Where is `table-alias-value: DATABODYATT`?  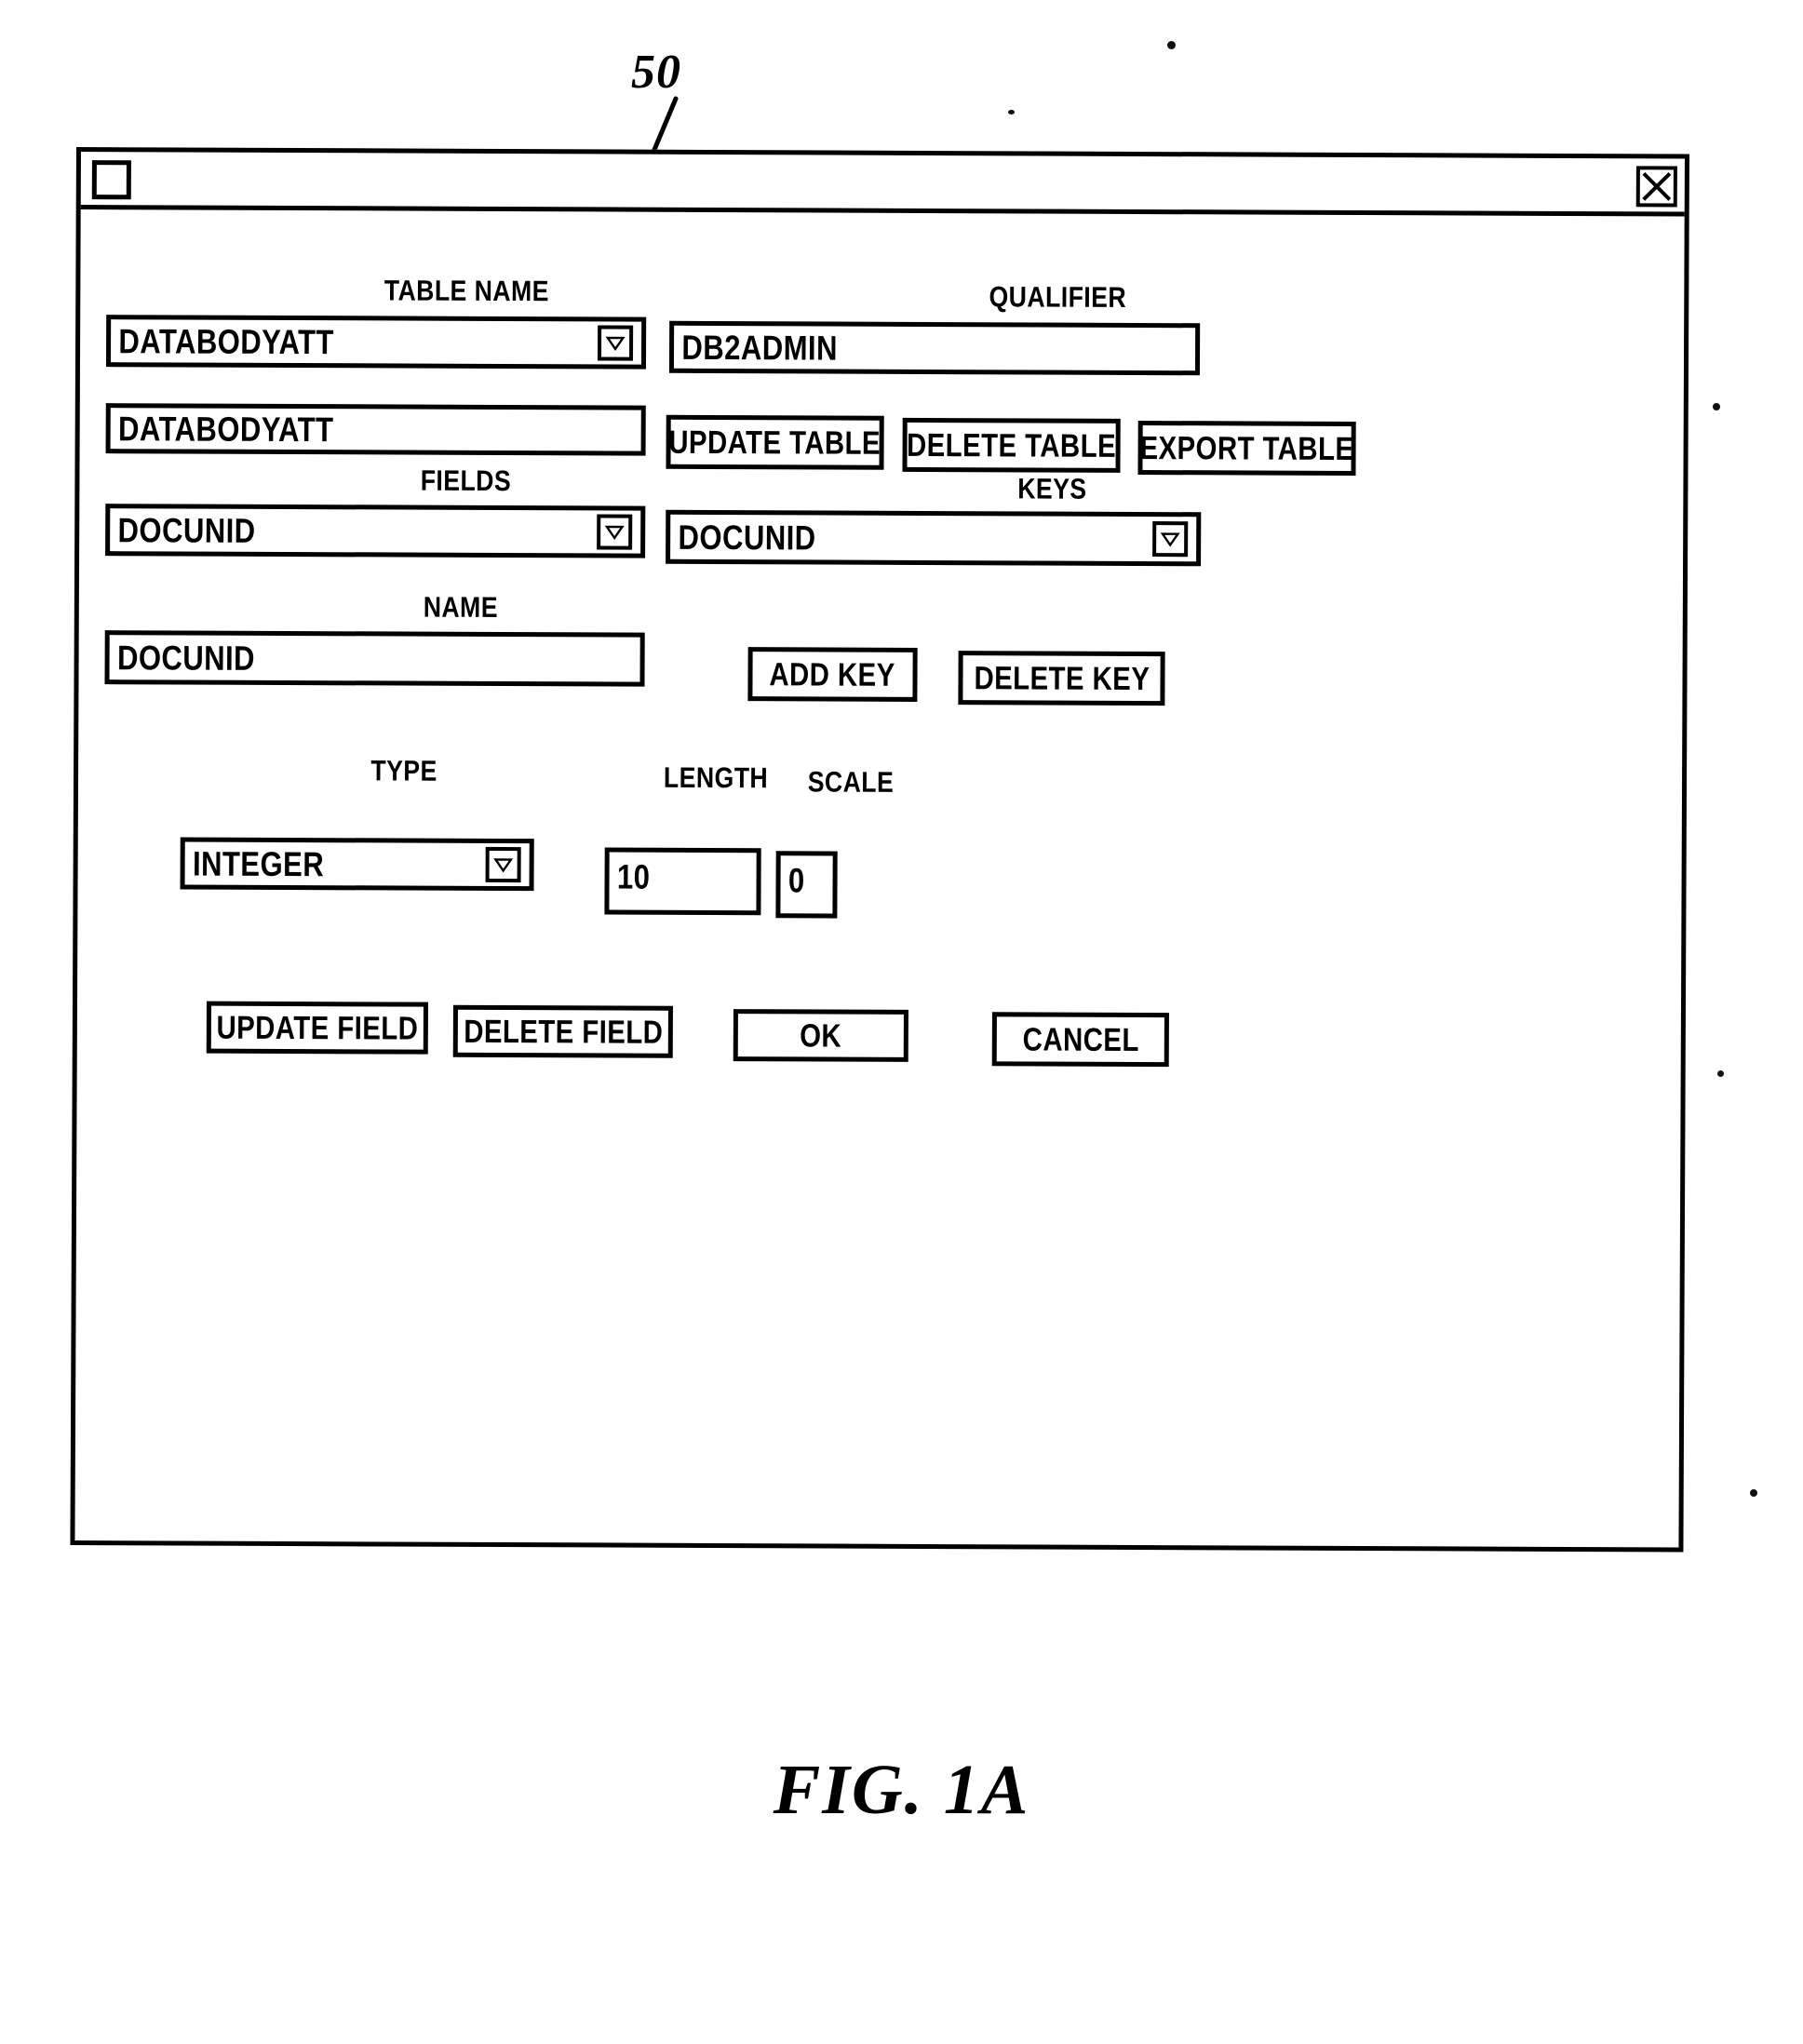 table-alias-value: DATABODYATT is located at coordinates (225, 429).